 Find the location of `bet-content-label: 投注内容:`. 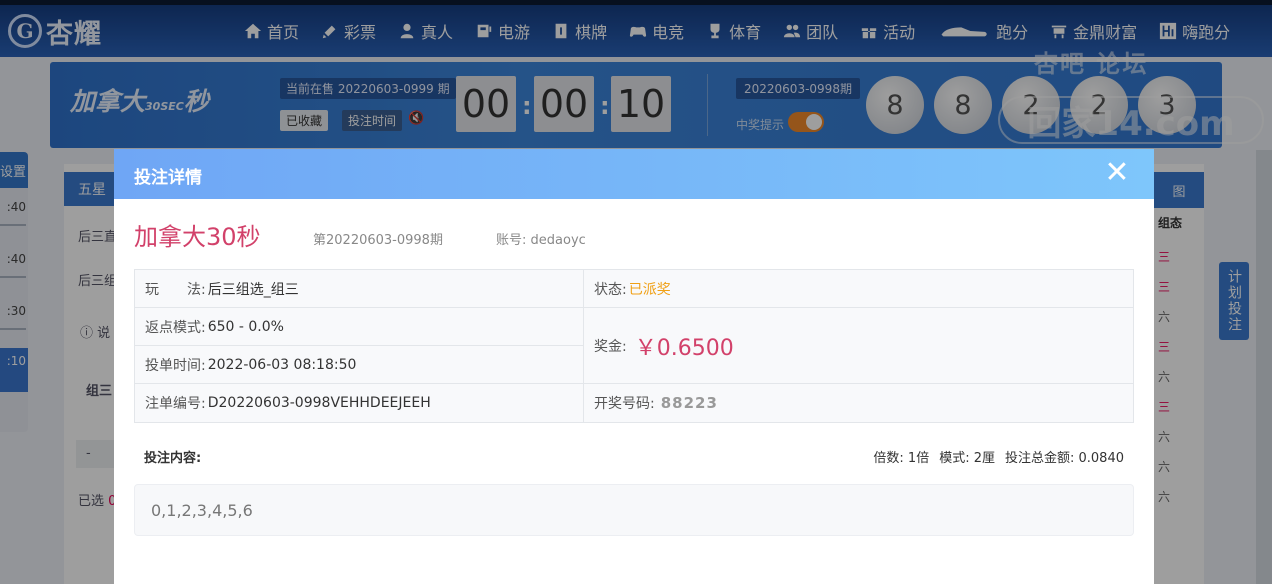

bet-content-label: 投注内容: is located at coordinates (173, 458).